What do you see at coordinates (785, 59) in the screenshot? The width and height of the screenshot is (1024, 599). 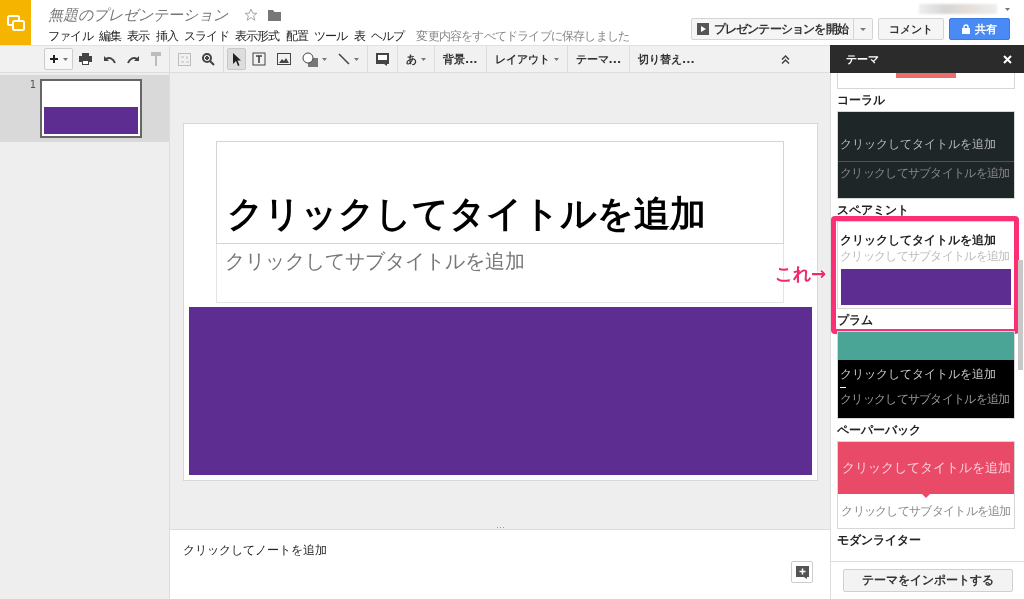 I see `collapse-icon` at bounding box center [785, 59].